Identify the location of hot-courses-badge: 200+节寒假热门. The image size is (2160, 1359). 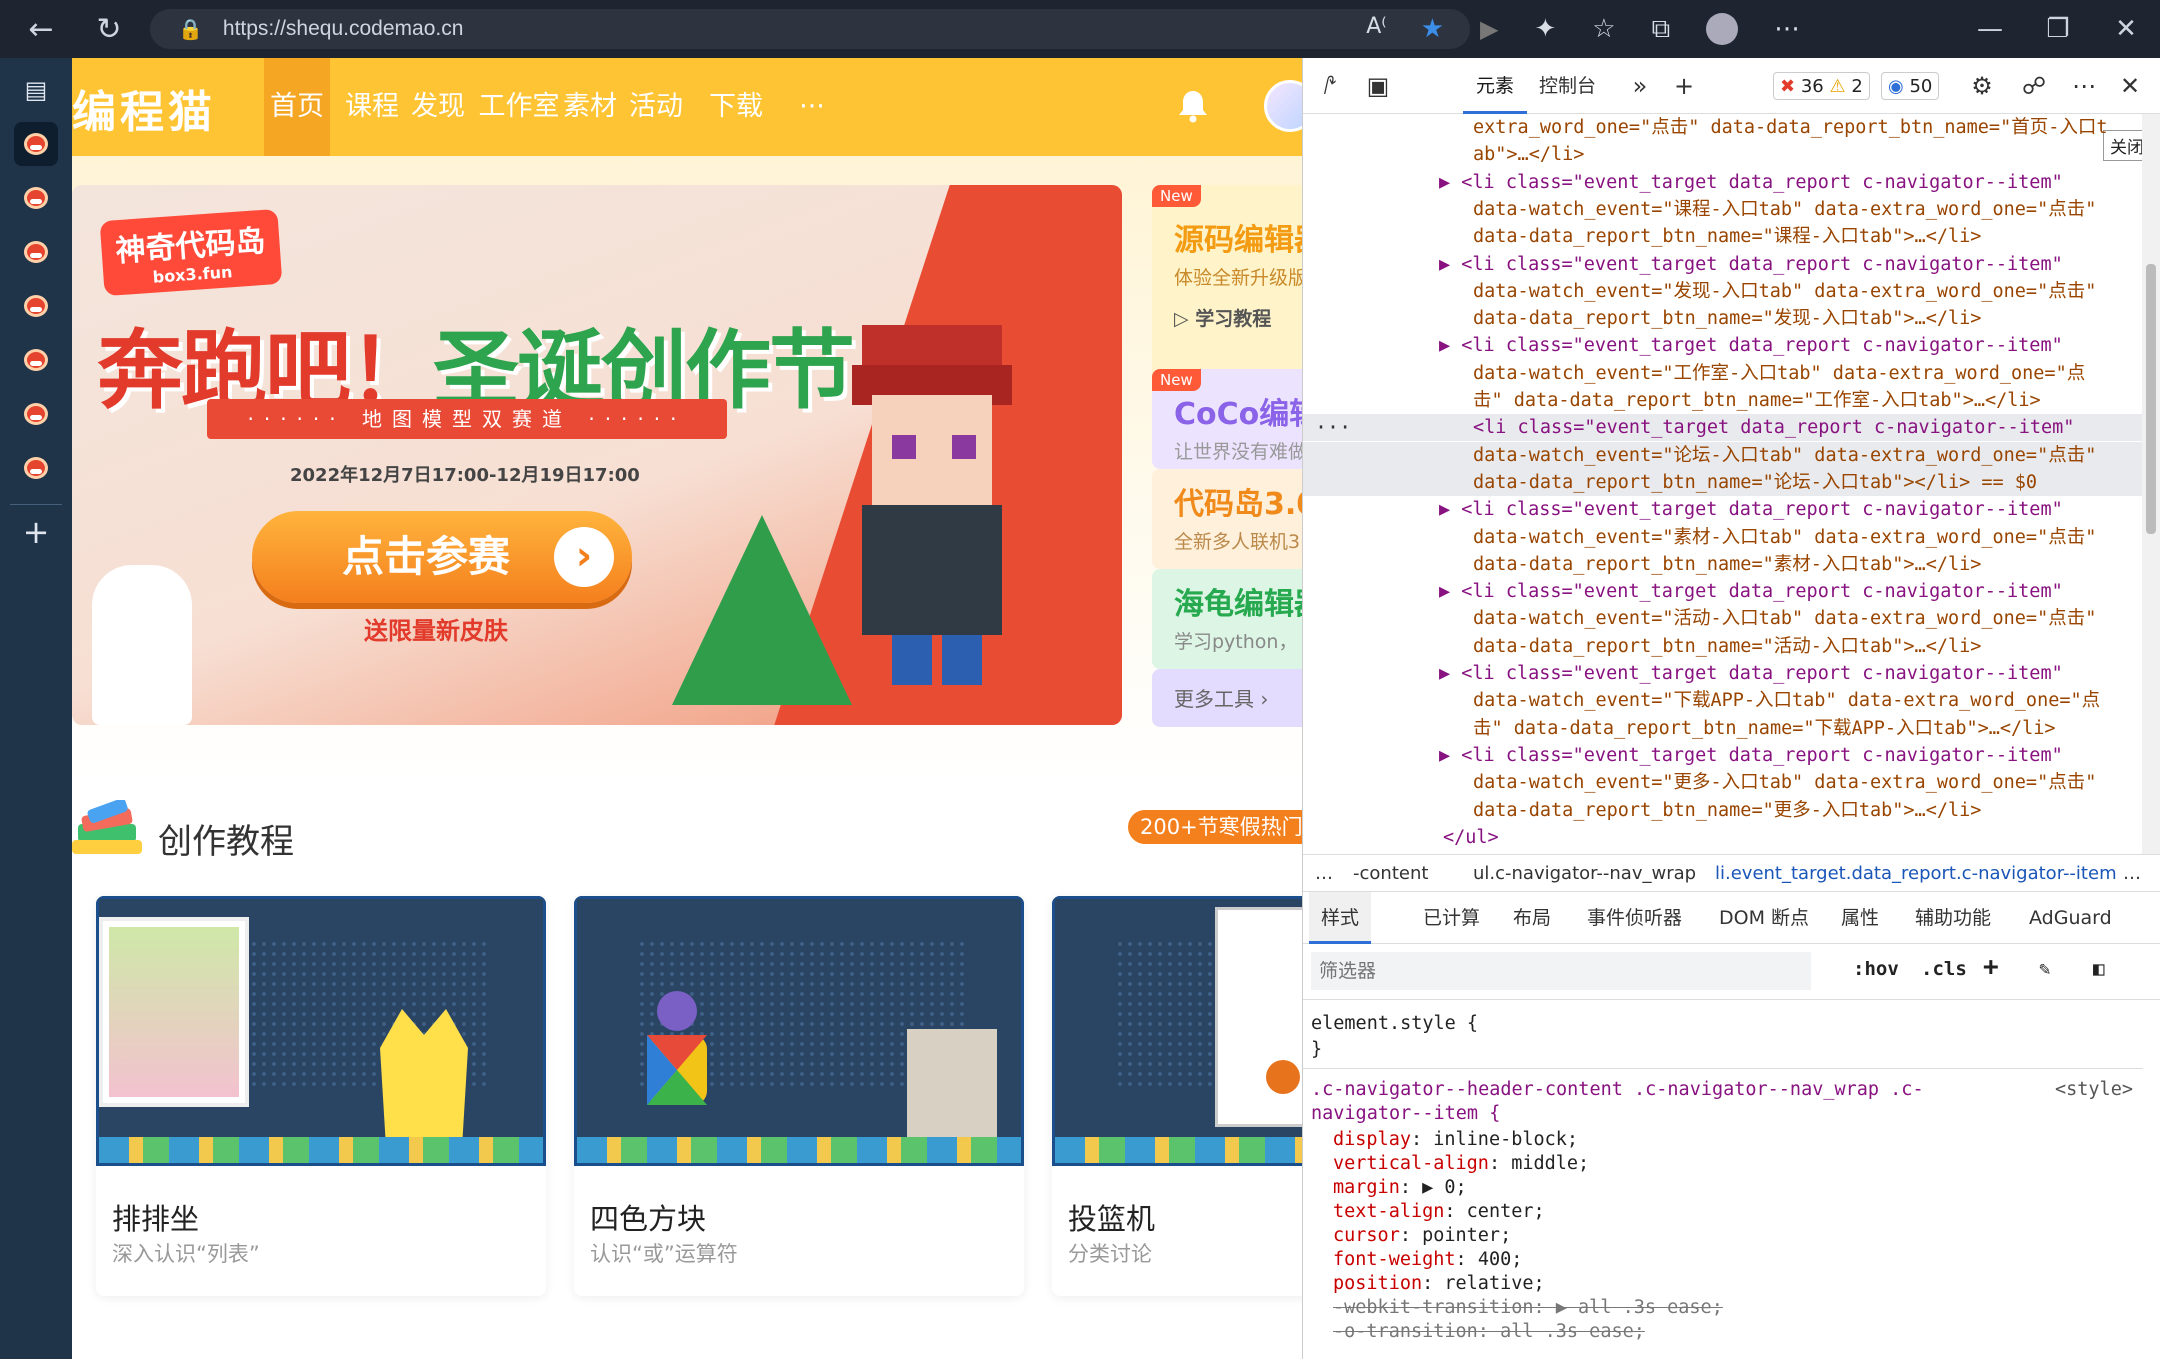
(1215, 827).